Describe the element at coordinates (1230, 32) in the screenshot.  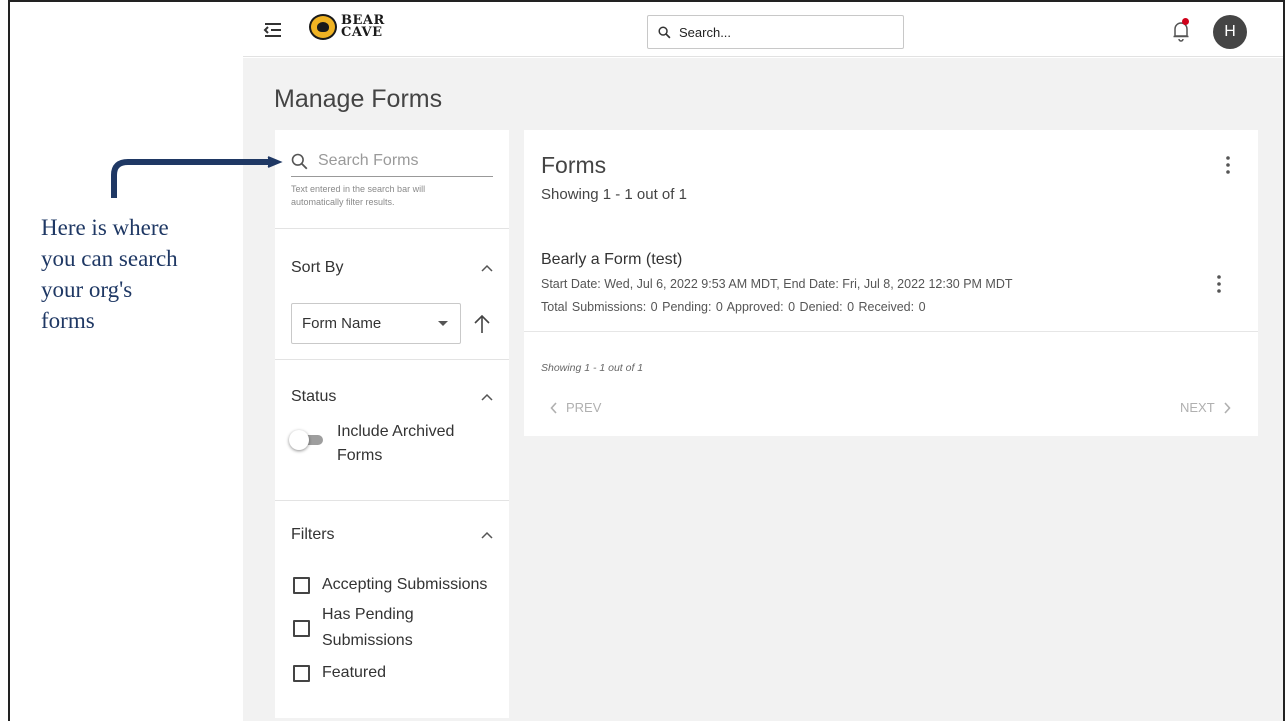
I see `user-avatar: H` at that location.